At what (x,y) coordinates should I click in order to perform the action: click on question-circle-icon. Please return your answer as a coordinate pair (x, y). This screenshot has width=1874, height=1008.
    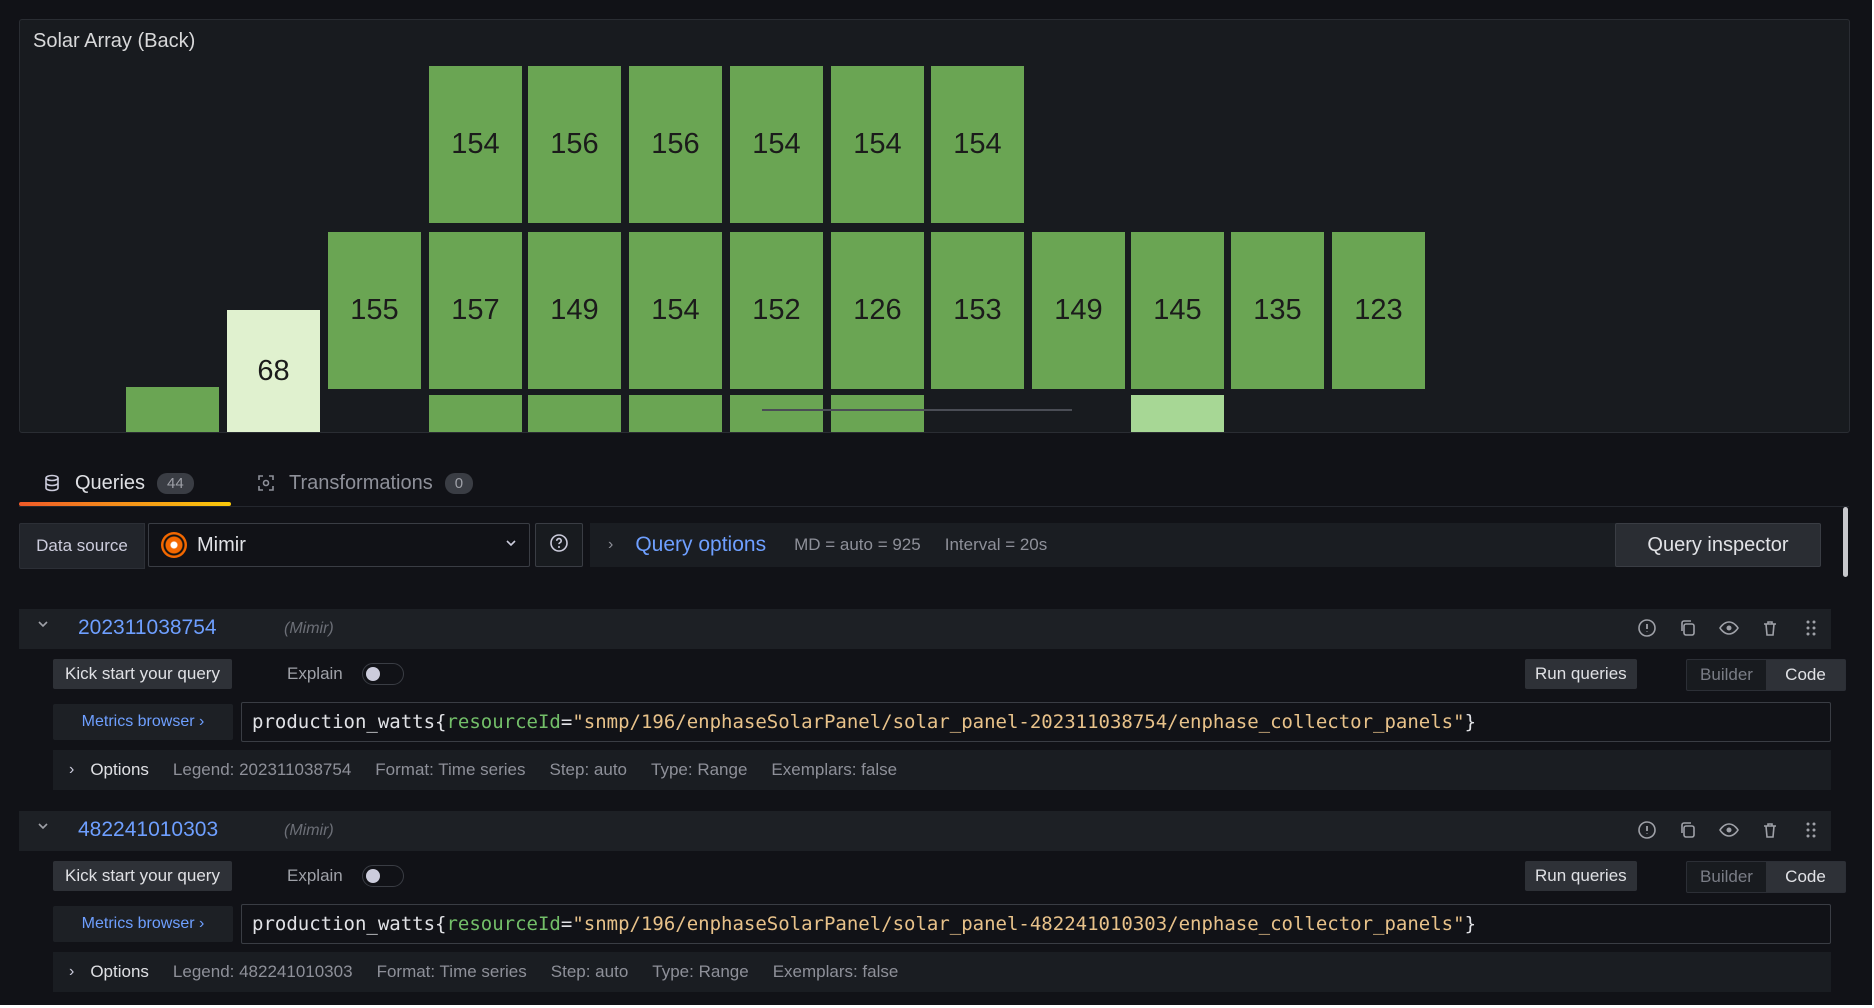
    Looking at the image, I should click on (559, 545).